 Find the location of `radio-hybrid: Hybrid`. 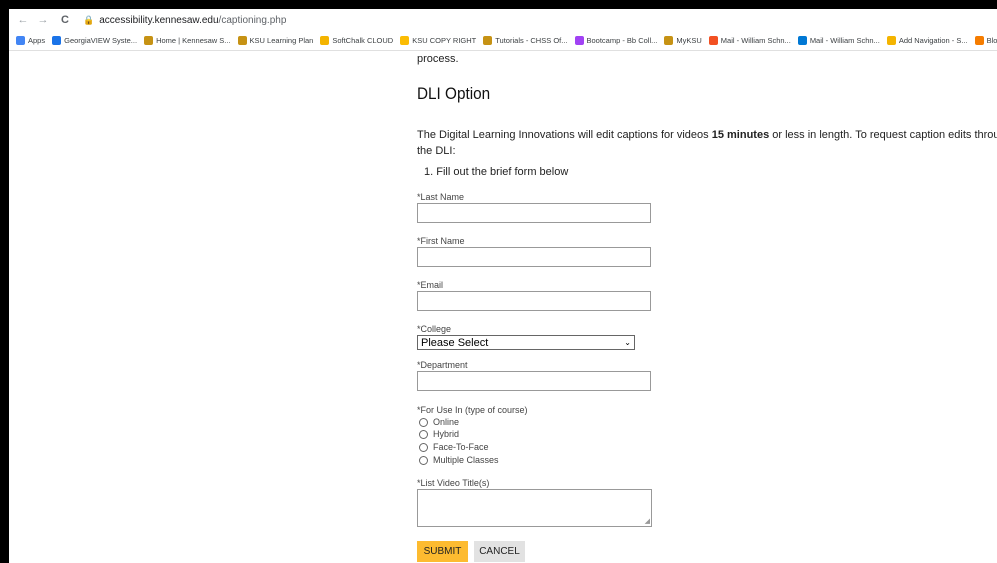

radio-hybrid: Hybrid is located at coordinates (439, 434).